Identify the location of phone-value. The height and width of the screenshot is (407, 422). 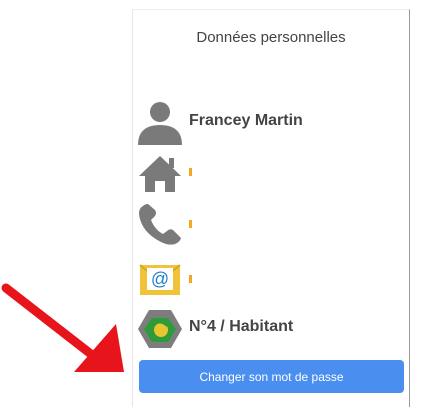
(190, 224).